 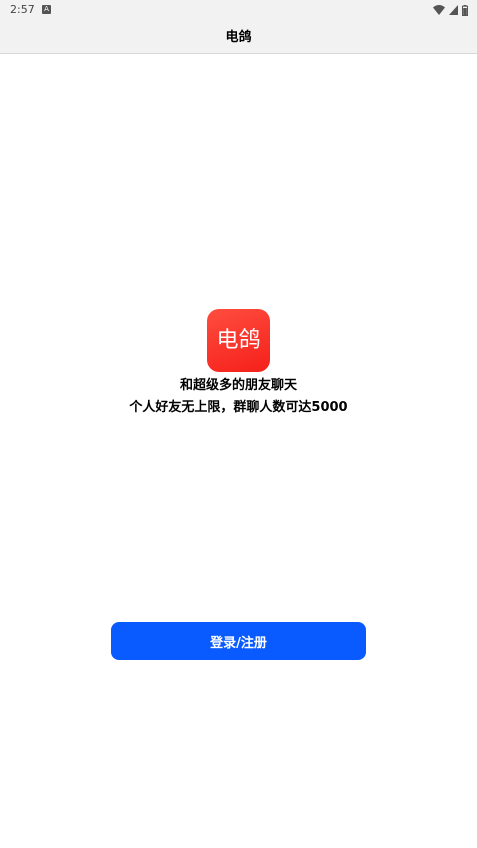 I want to click on status-time: 2:57, so click(x=22, y=9).